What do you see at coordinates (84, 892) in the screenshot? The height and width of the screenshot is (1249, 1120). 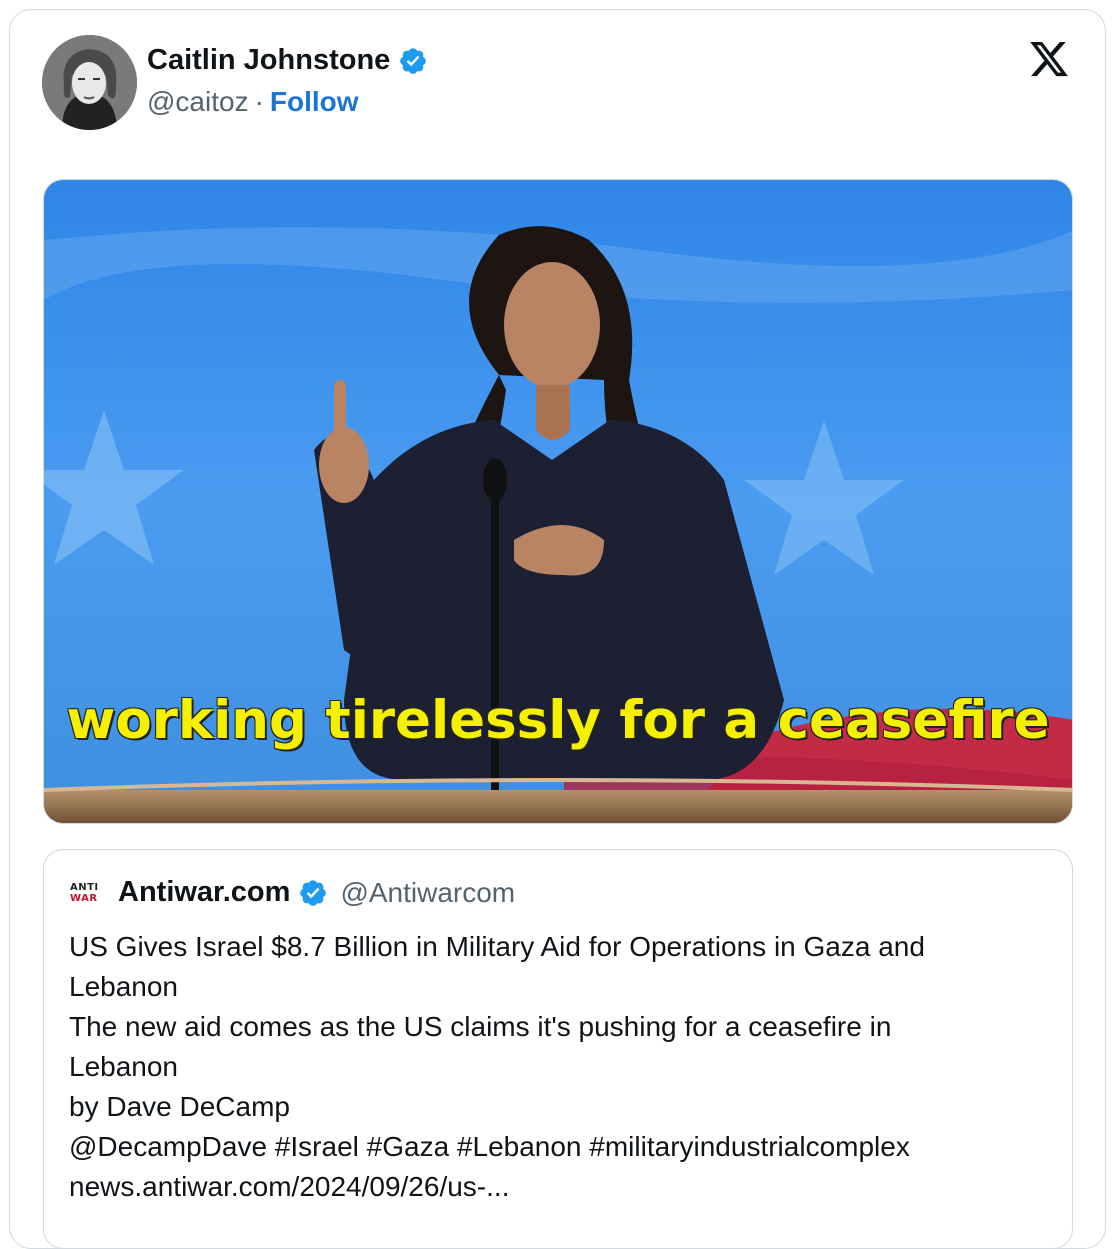 I see `antiwar-logo-icon: ANTI WAR` at bounding box center [84, 892].